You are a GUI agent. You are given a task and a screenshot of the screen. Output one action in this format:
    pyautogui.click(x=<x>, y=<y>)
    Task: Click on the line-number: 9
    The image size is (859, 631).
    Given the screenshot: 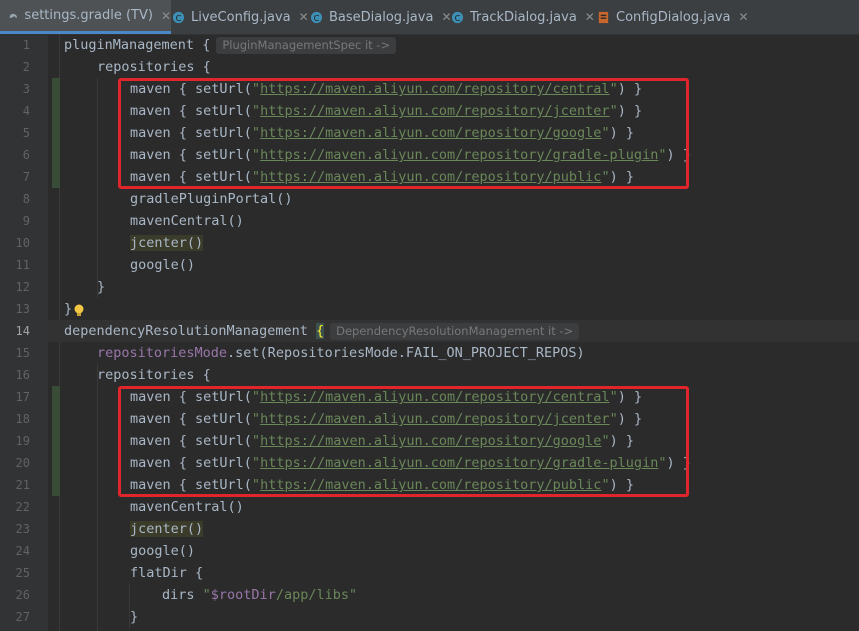 What is the action you would take?
    pyautogui.click(x=15, y=221)
    